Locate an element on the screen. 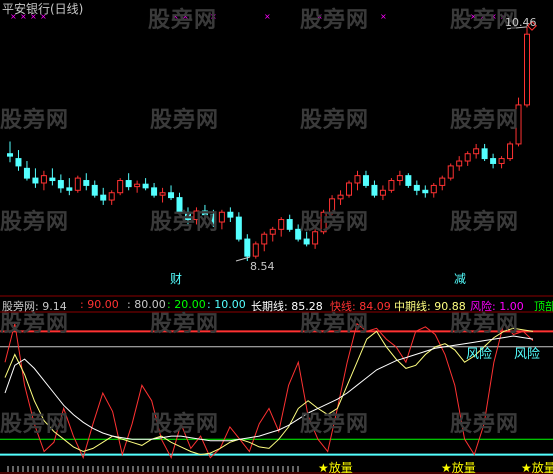 The width and height of the screenshot is (553, 474). chart-title: 平安银行(日线) is located at coordinates (43, 9).